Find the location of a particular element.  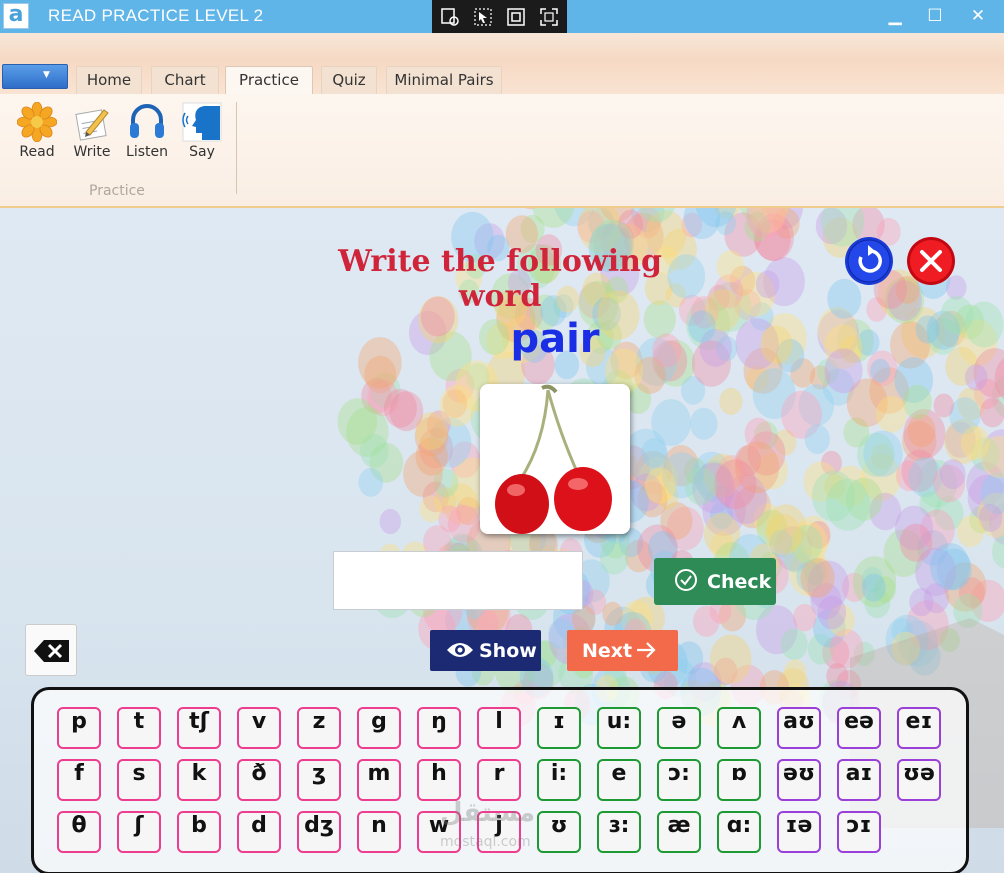

close-icon is located at coordinates (931, 261).